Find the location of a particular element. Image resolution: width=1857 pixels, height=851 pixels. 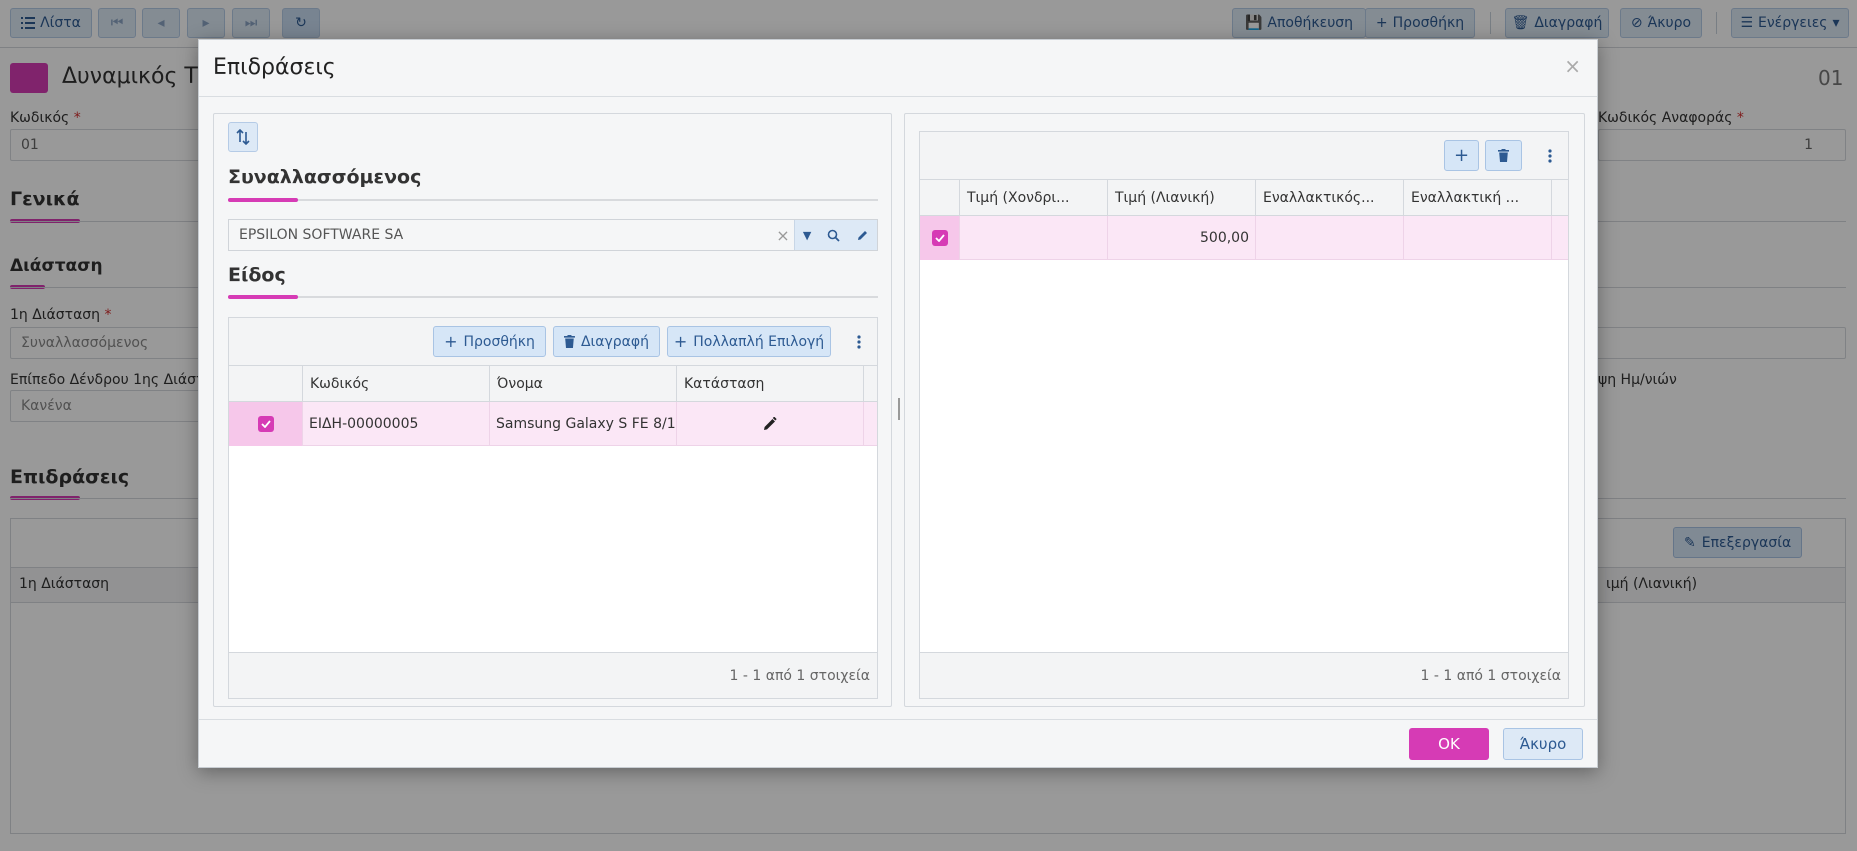

delete-item-button: Διαγραφή is located at coordinates (606, 341).